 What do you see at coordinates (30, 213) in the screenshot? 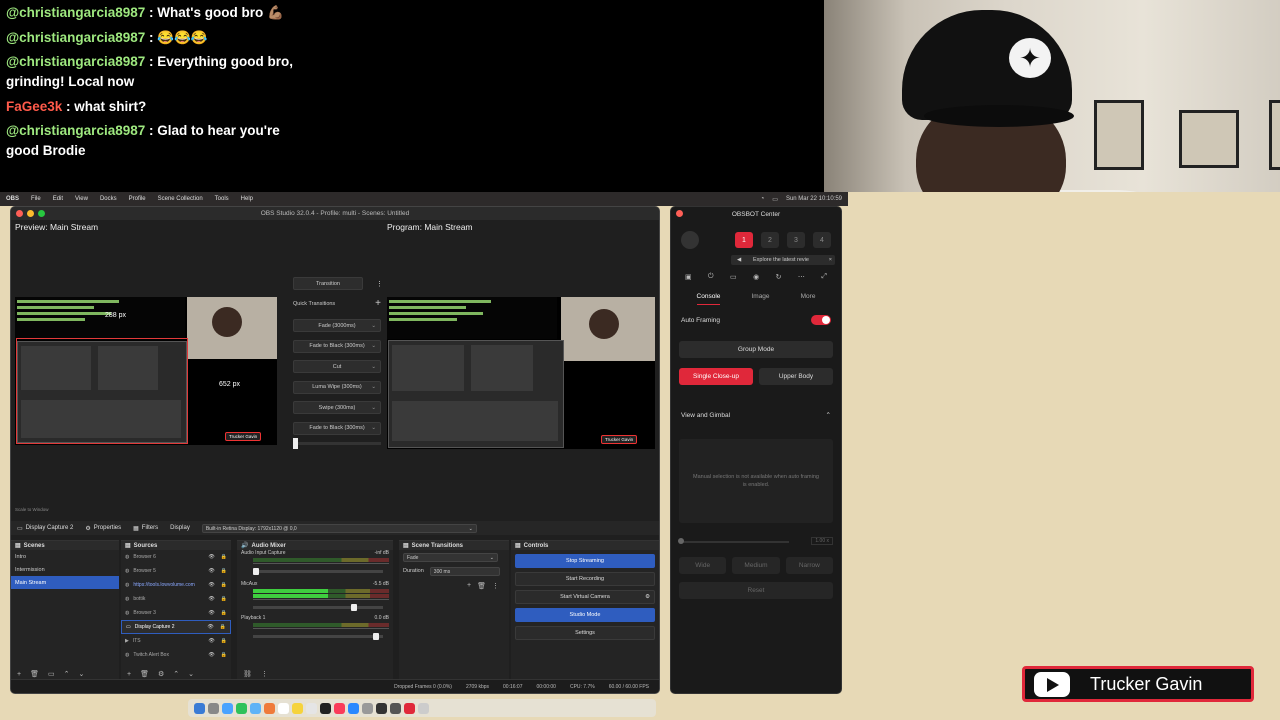
I see `minimize-button` at bounding box center [30, 213].